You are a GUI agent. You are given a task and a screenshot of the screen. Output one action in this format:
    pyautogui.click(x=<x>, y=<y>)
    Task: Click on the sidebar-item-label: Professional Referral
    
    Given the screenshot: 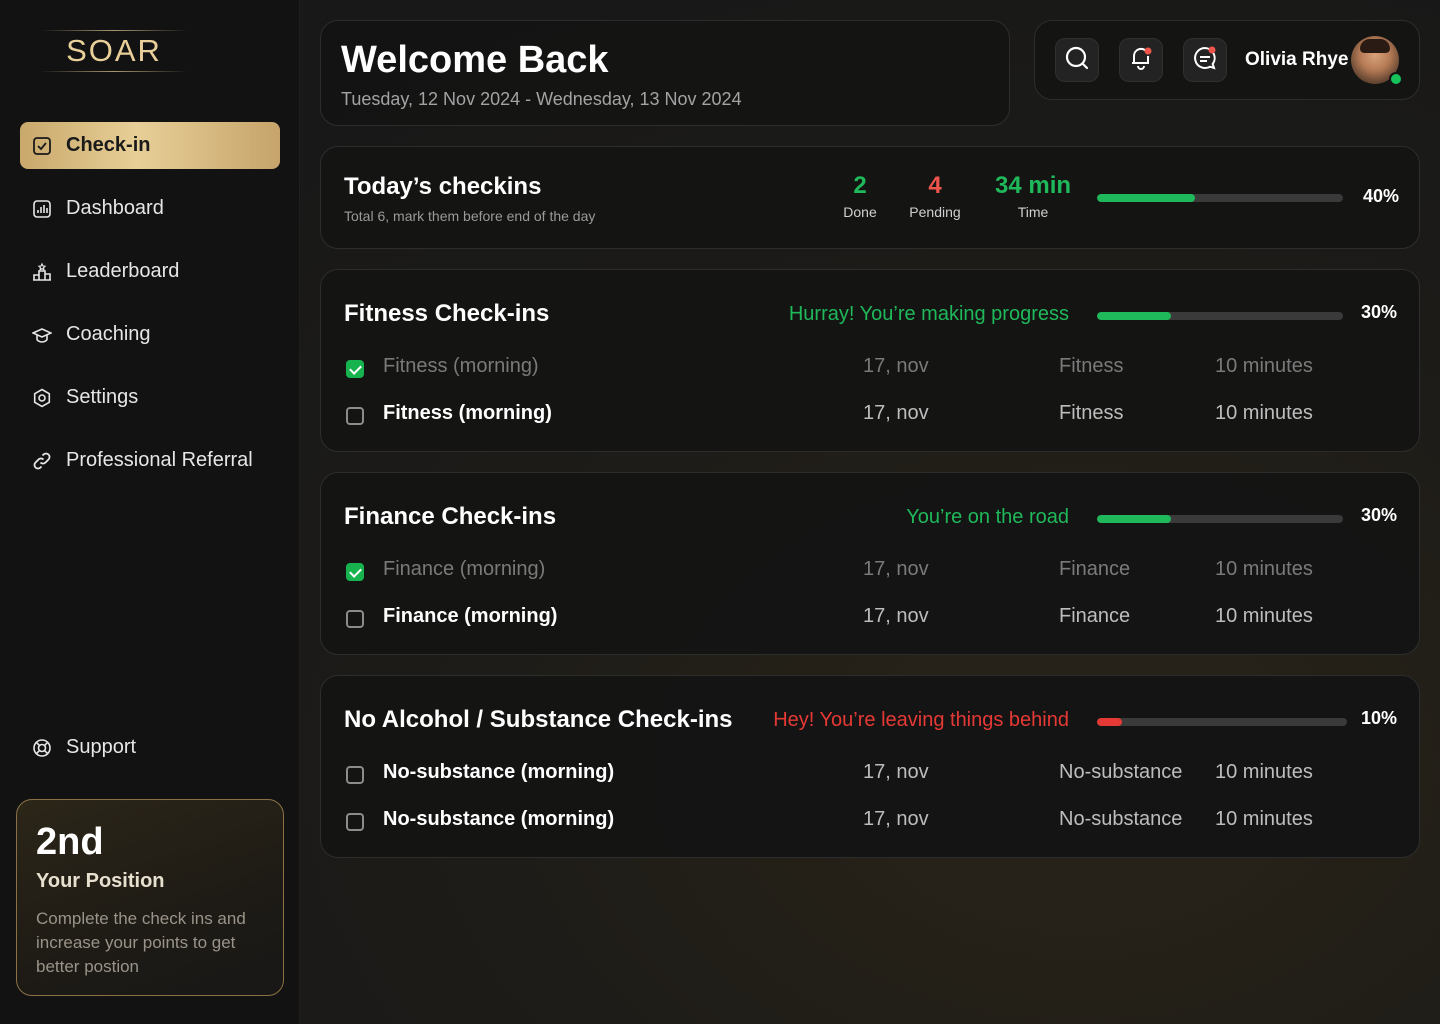 What is the action you would take?
    pyautogui.click(x=159, y=460)
    